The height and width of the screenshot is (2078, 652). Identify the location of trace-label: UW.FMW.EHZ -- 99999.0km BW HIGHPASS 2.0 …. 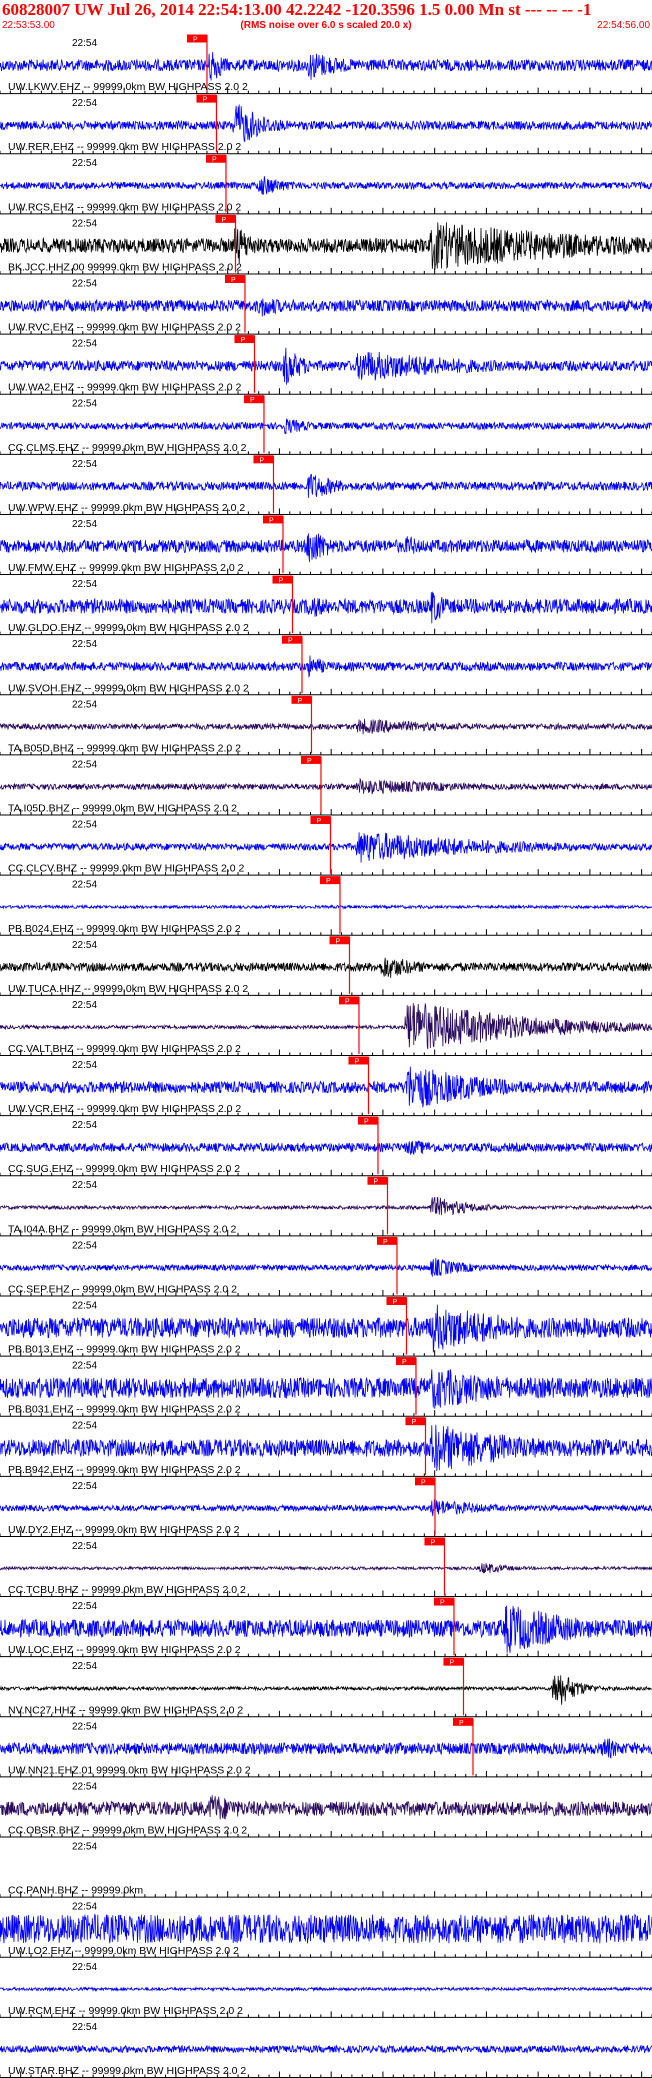
(126, 568).